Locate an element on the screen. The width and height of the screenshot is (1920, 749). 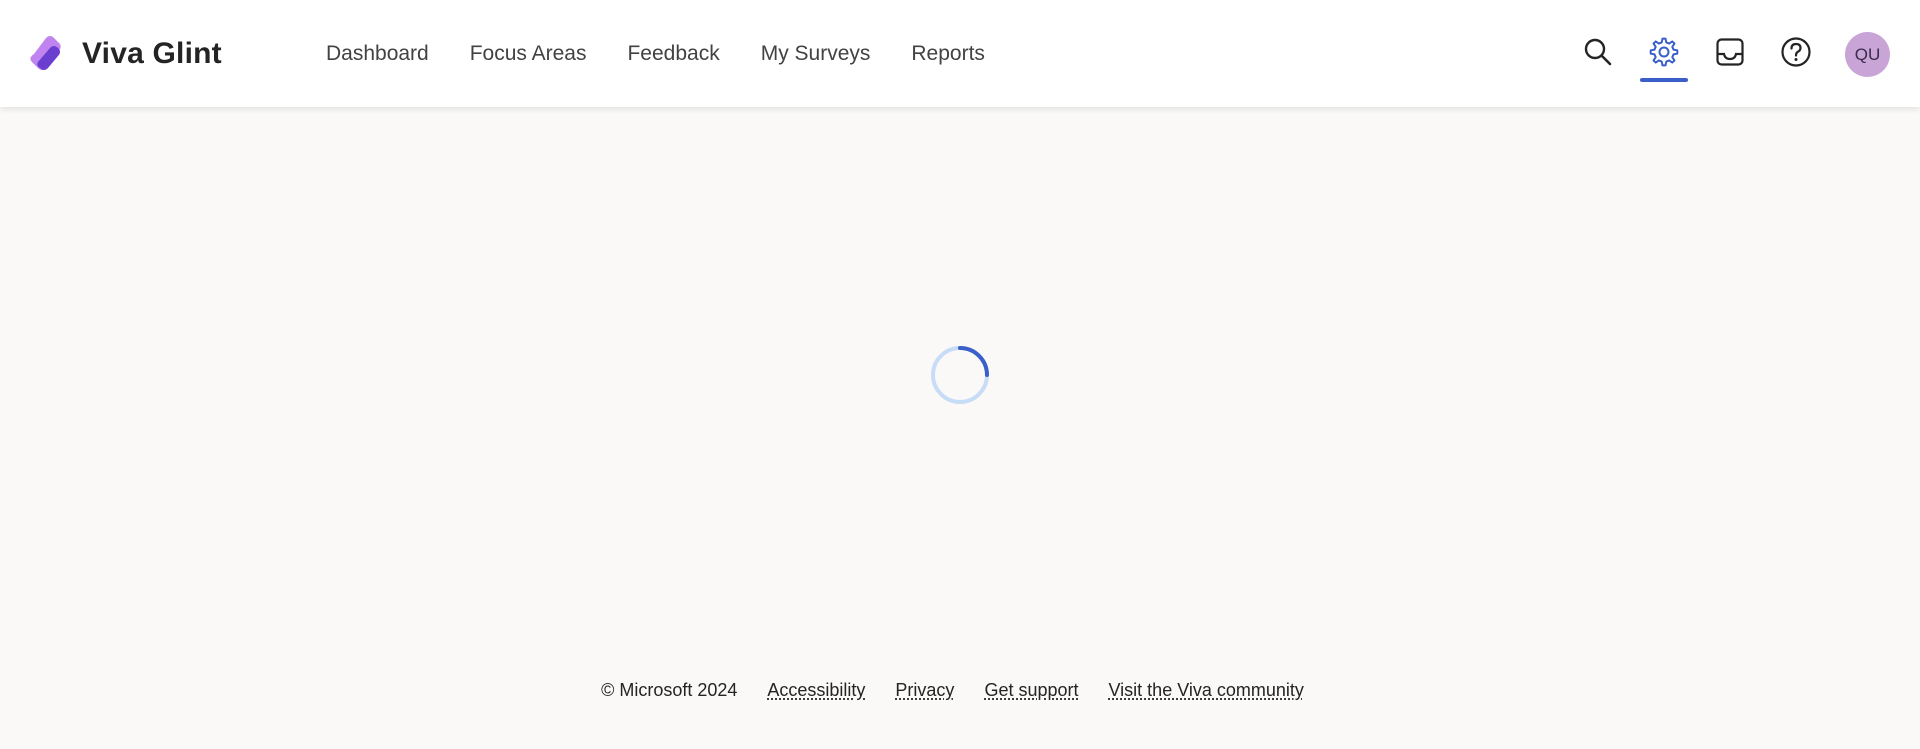
footer-link-accessibility: Accessibility is located at coordinates (816, 690).